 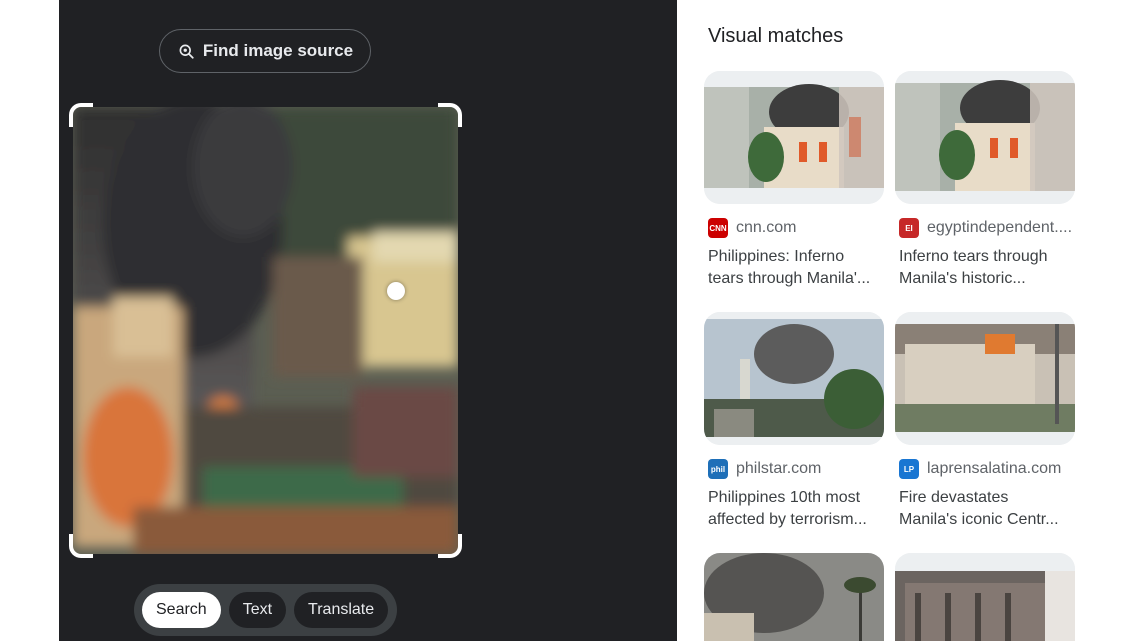 I want to click on match-source: cnn.com, so click(x=766, y=227).